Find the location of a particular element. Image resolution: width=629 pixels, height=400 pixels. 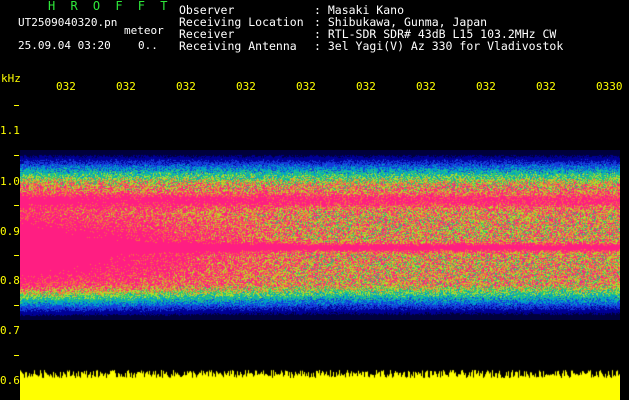

freq-tick: 0.8 is located at coordinates (10, 280).